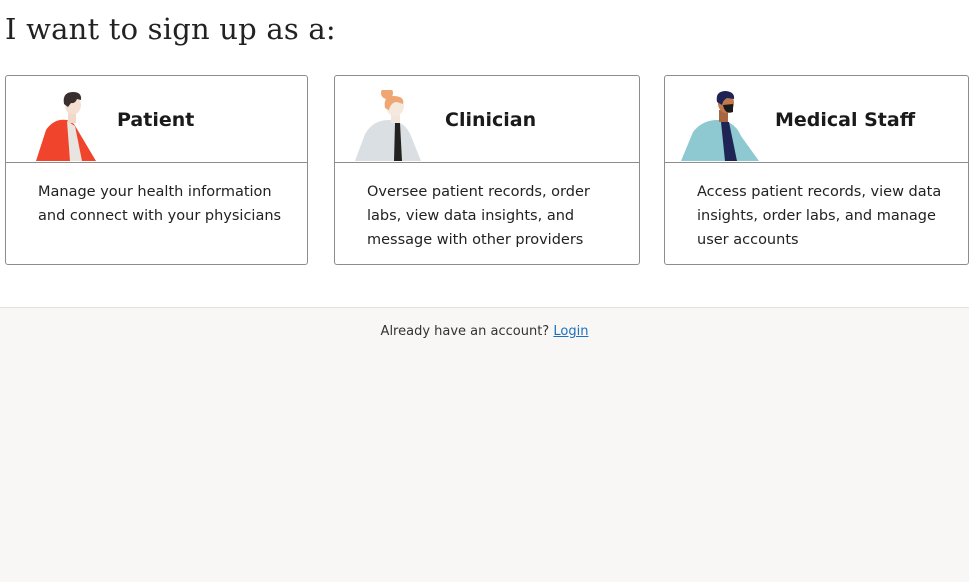 The width and height of the screenshot is (969, 582). What do you see at coordinates (170, 29) in the screenshot?
I see `page-title: I want to sign up as a:` at bounding box center [170, 29].